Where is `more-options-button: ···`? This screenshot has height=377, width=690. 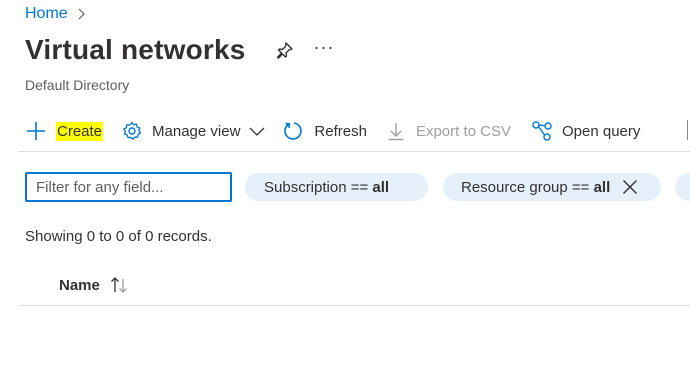 more-options-button: ··· is located at coordinates (324, 47).